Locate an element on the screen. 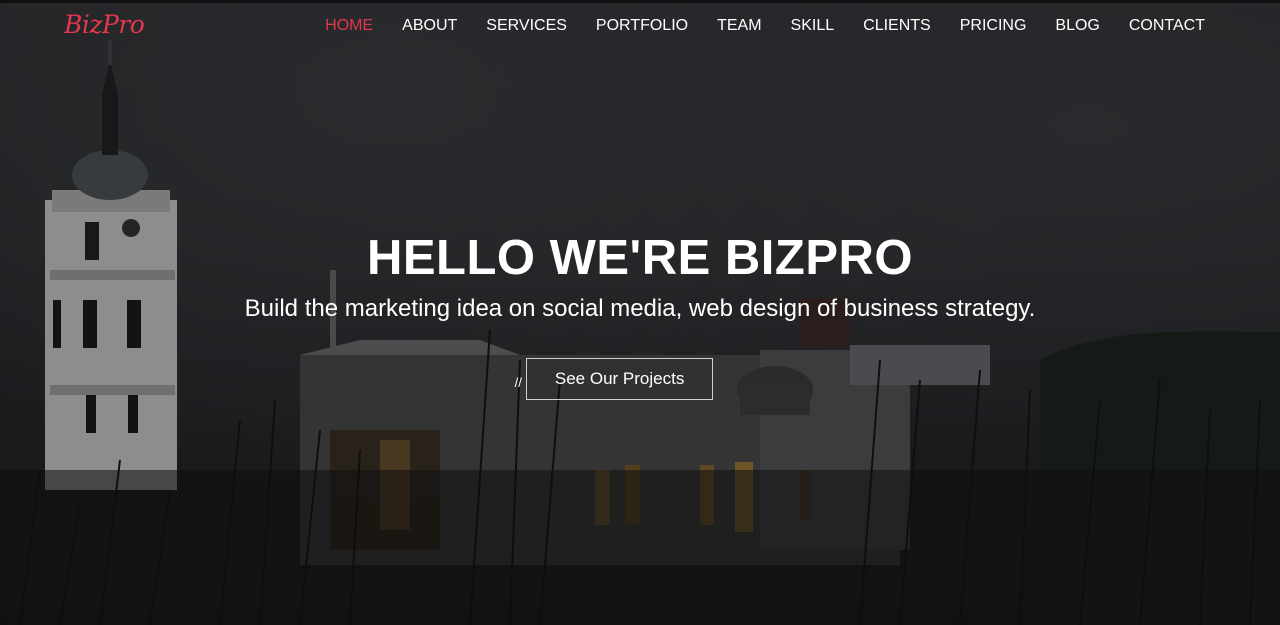 The width and height of the screenshot is (1280, 625). nav-item-contact: CONTACT is located at coordinates (1167, 26).